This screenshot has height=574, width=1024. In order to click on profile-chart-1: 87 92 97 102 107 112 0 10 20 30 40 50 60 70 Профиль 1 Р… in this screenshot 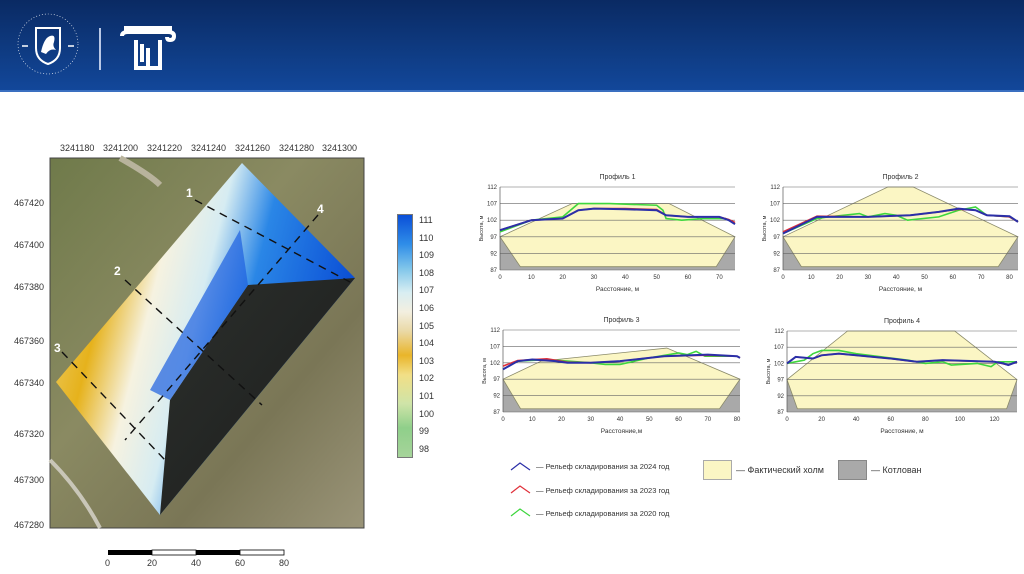, I will do `click(607, 233)`.